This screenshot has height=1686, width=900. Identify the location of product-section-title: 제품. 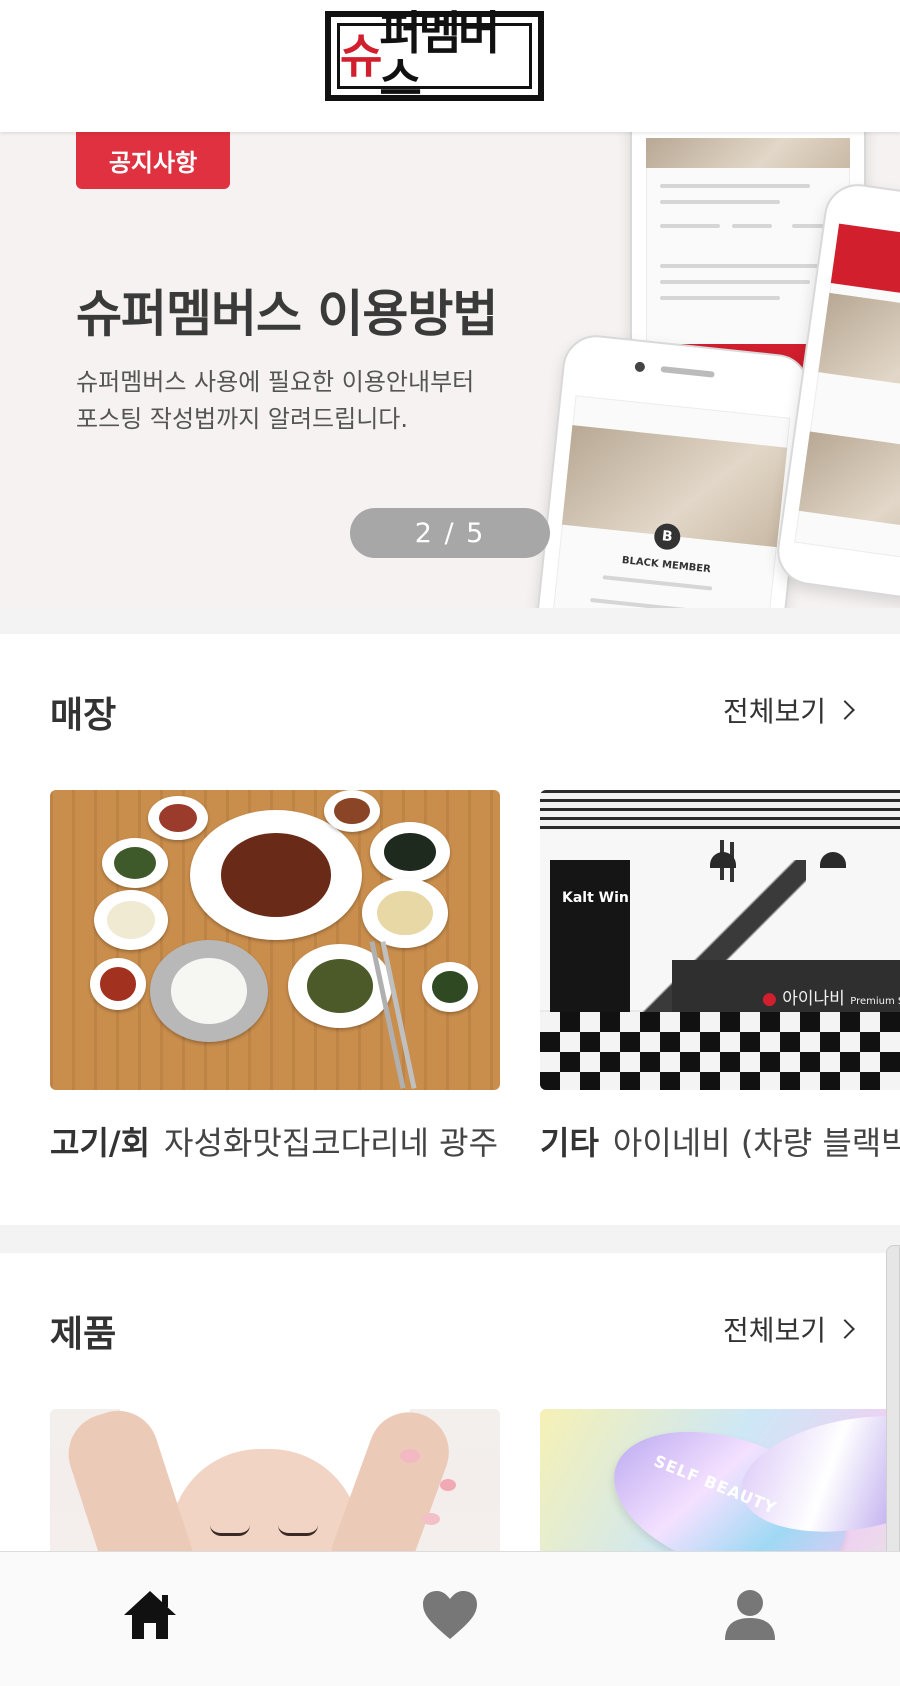
(83, 1334).